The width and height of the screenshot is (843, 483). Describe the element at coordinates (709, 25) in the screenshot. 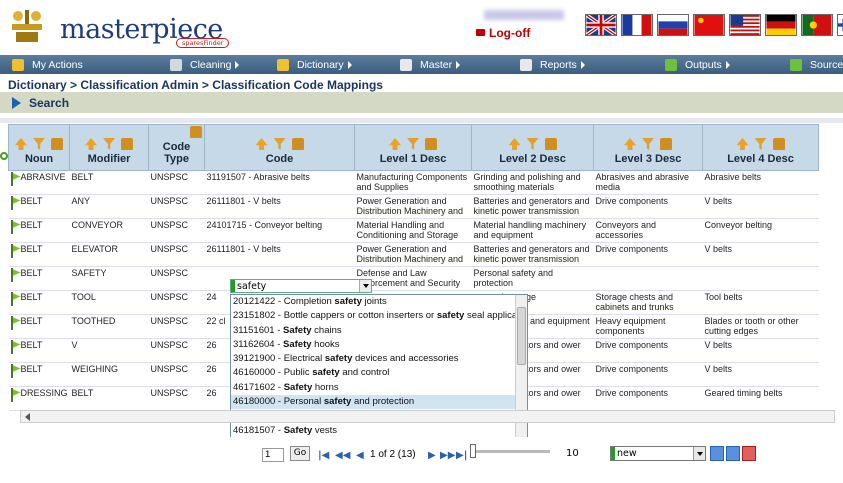

I see `china-flag-icon` at that location.